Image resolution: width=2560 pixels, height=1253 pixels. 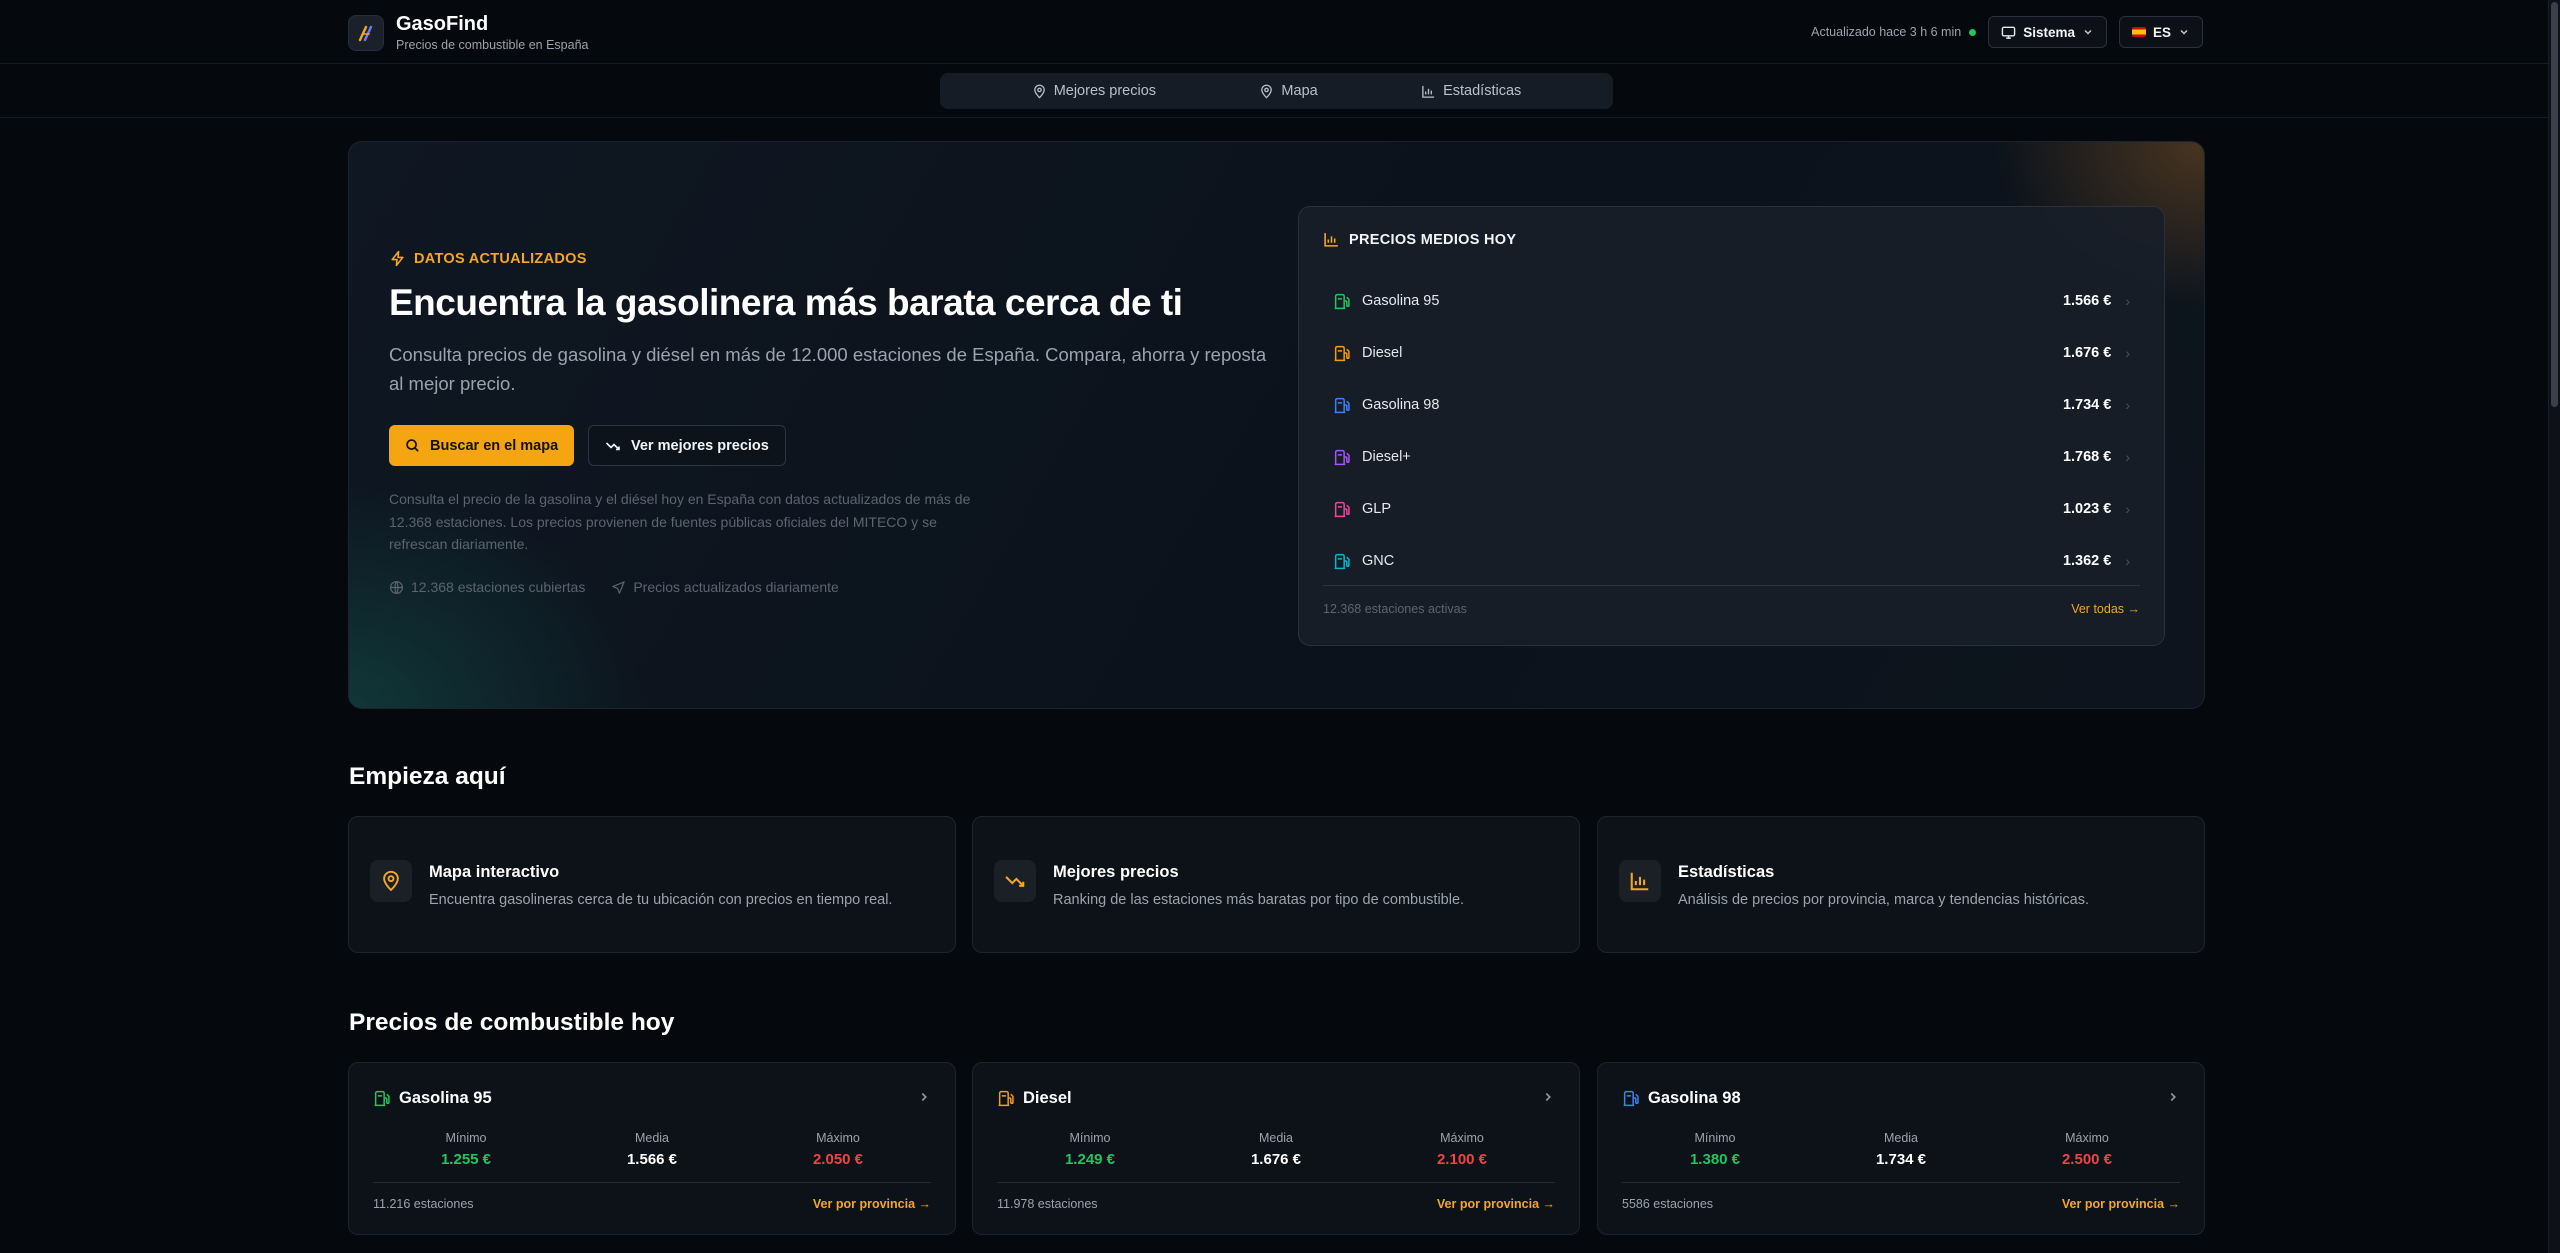 I want to click on fuel-price: 1.734 €, so click(x=2087, y=405).